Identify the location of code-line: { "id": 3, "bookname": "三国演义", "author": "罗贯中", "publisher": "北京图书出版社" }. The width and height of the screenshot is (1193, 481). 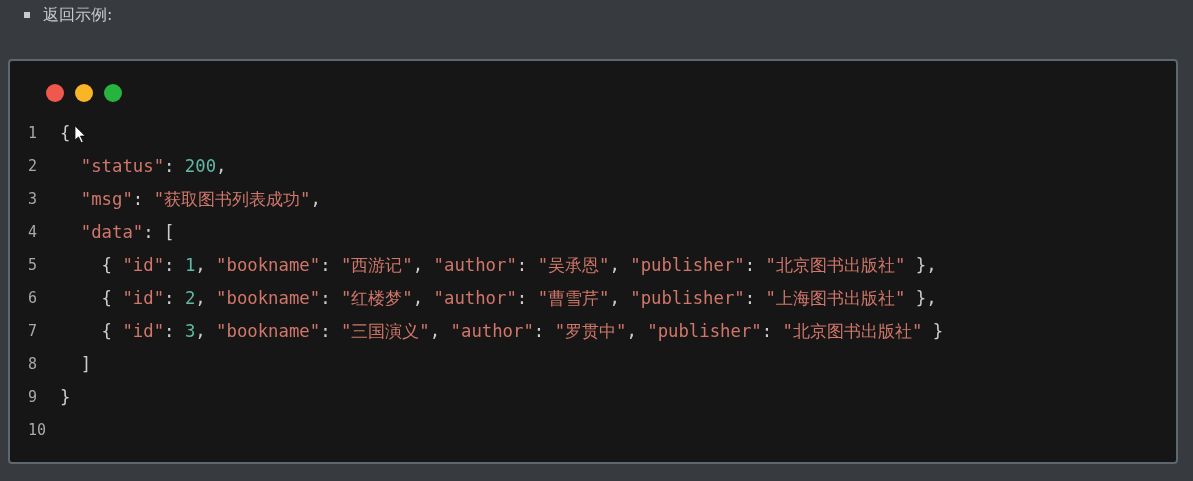
(522, 331).